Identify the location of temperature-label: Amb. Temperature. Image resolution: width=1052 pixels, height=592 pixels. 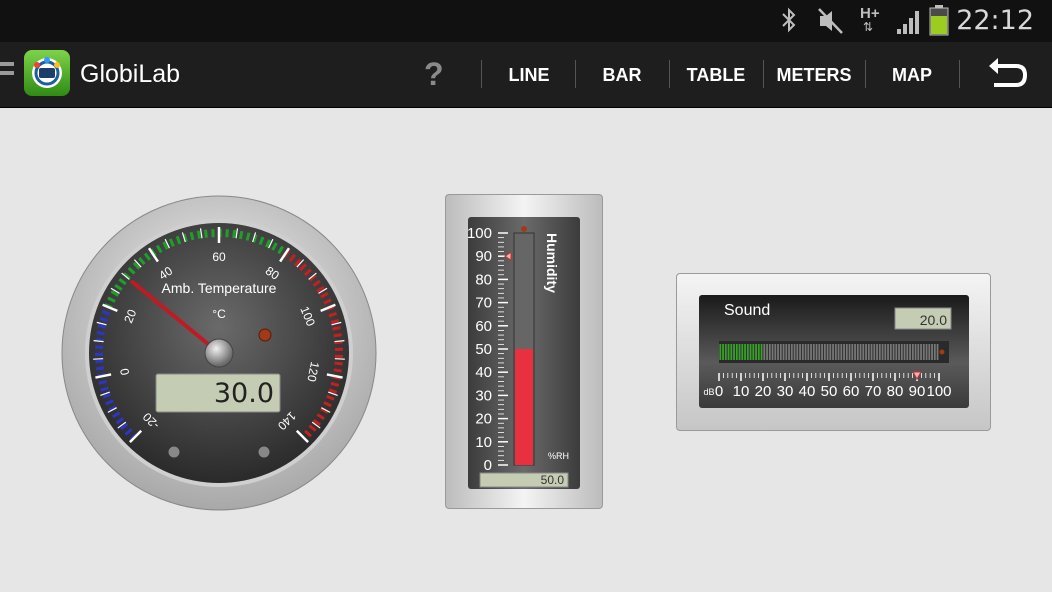
(219, 288).